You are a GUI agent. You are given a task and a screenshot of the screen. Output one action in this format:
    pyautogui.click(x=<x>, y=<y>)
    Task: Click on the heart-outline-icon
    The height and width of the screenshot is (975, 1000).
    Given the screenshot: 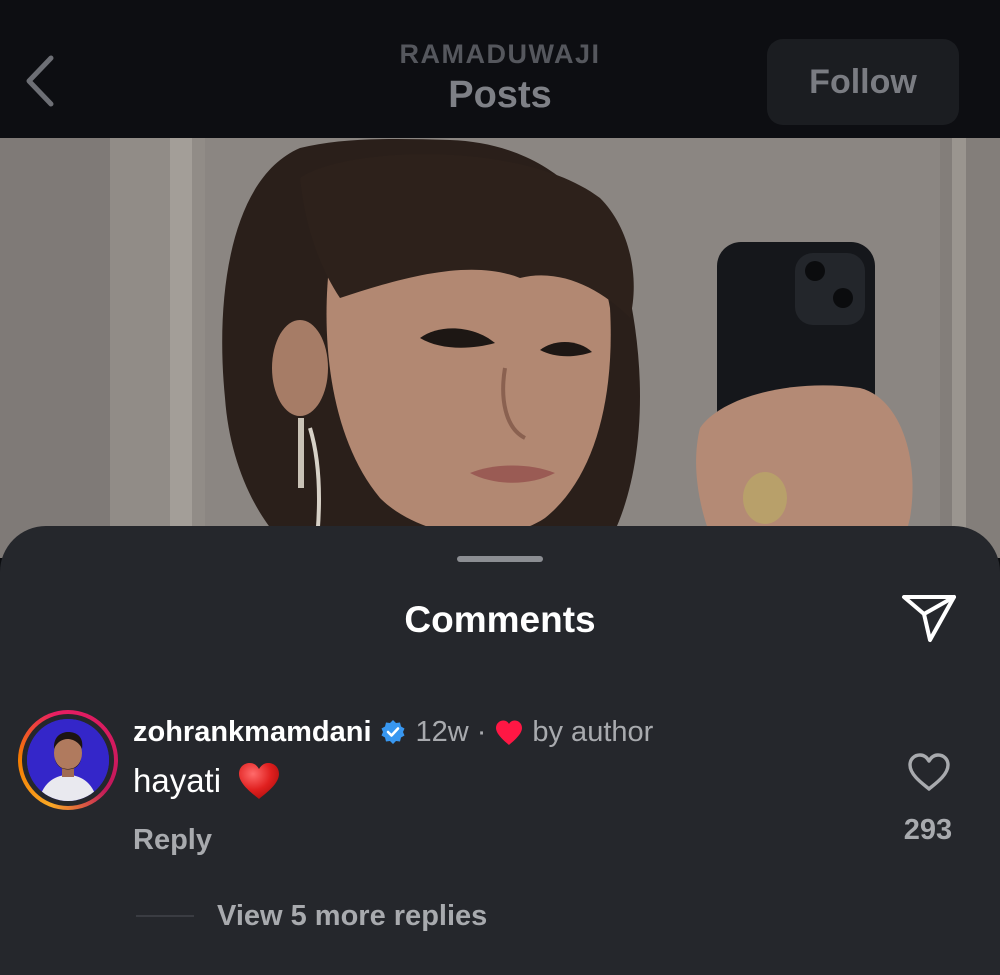 What is the action you would take?
    pyautogui.click(x=929, y=772)
    